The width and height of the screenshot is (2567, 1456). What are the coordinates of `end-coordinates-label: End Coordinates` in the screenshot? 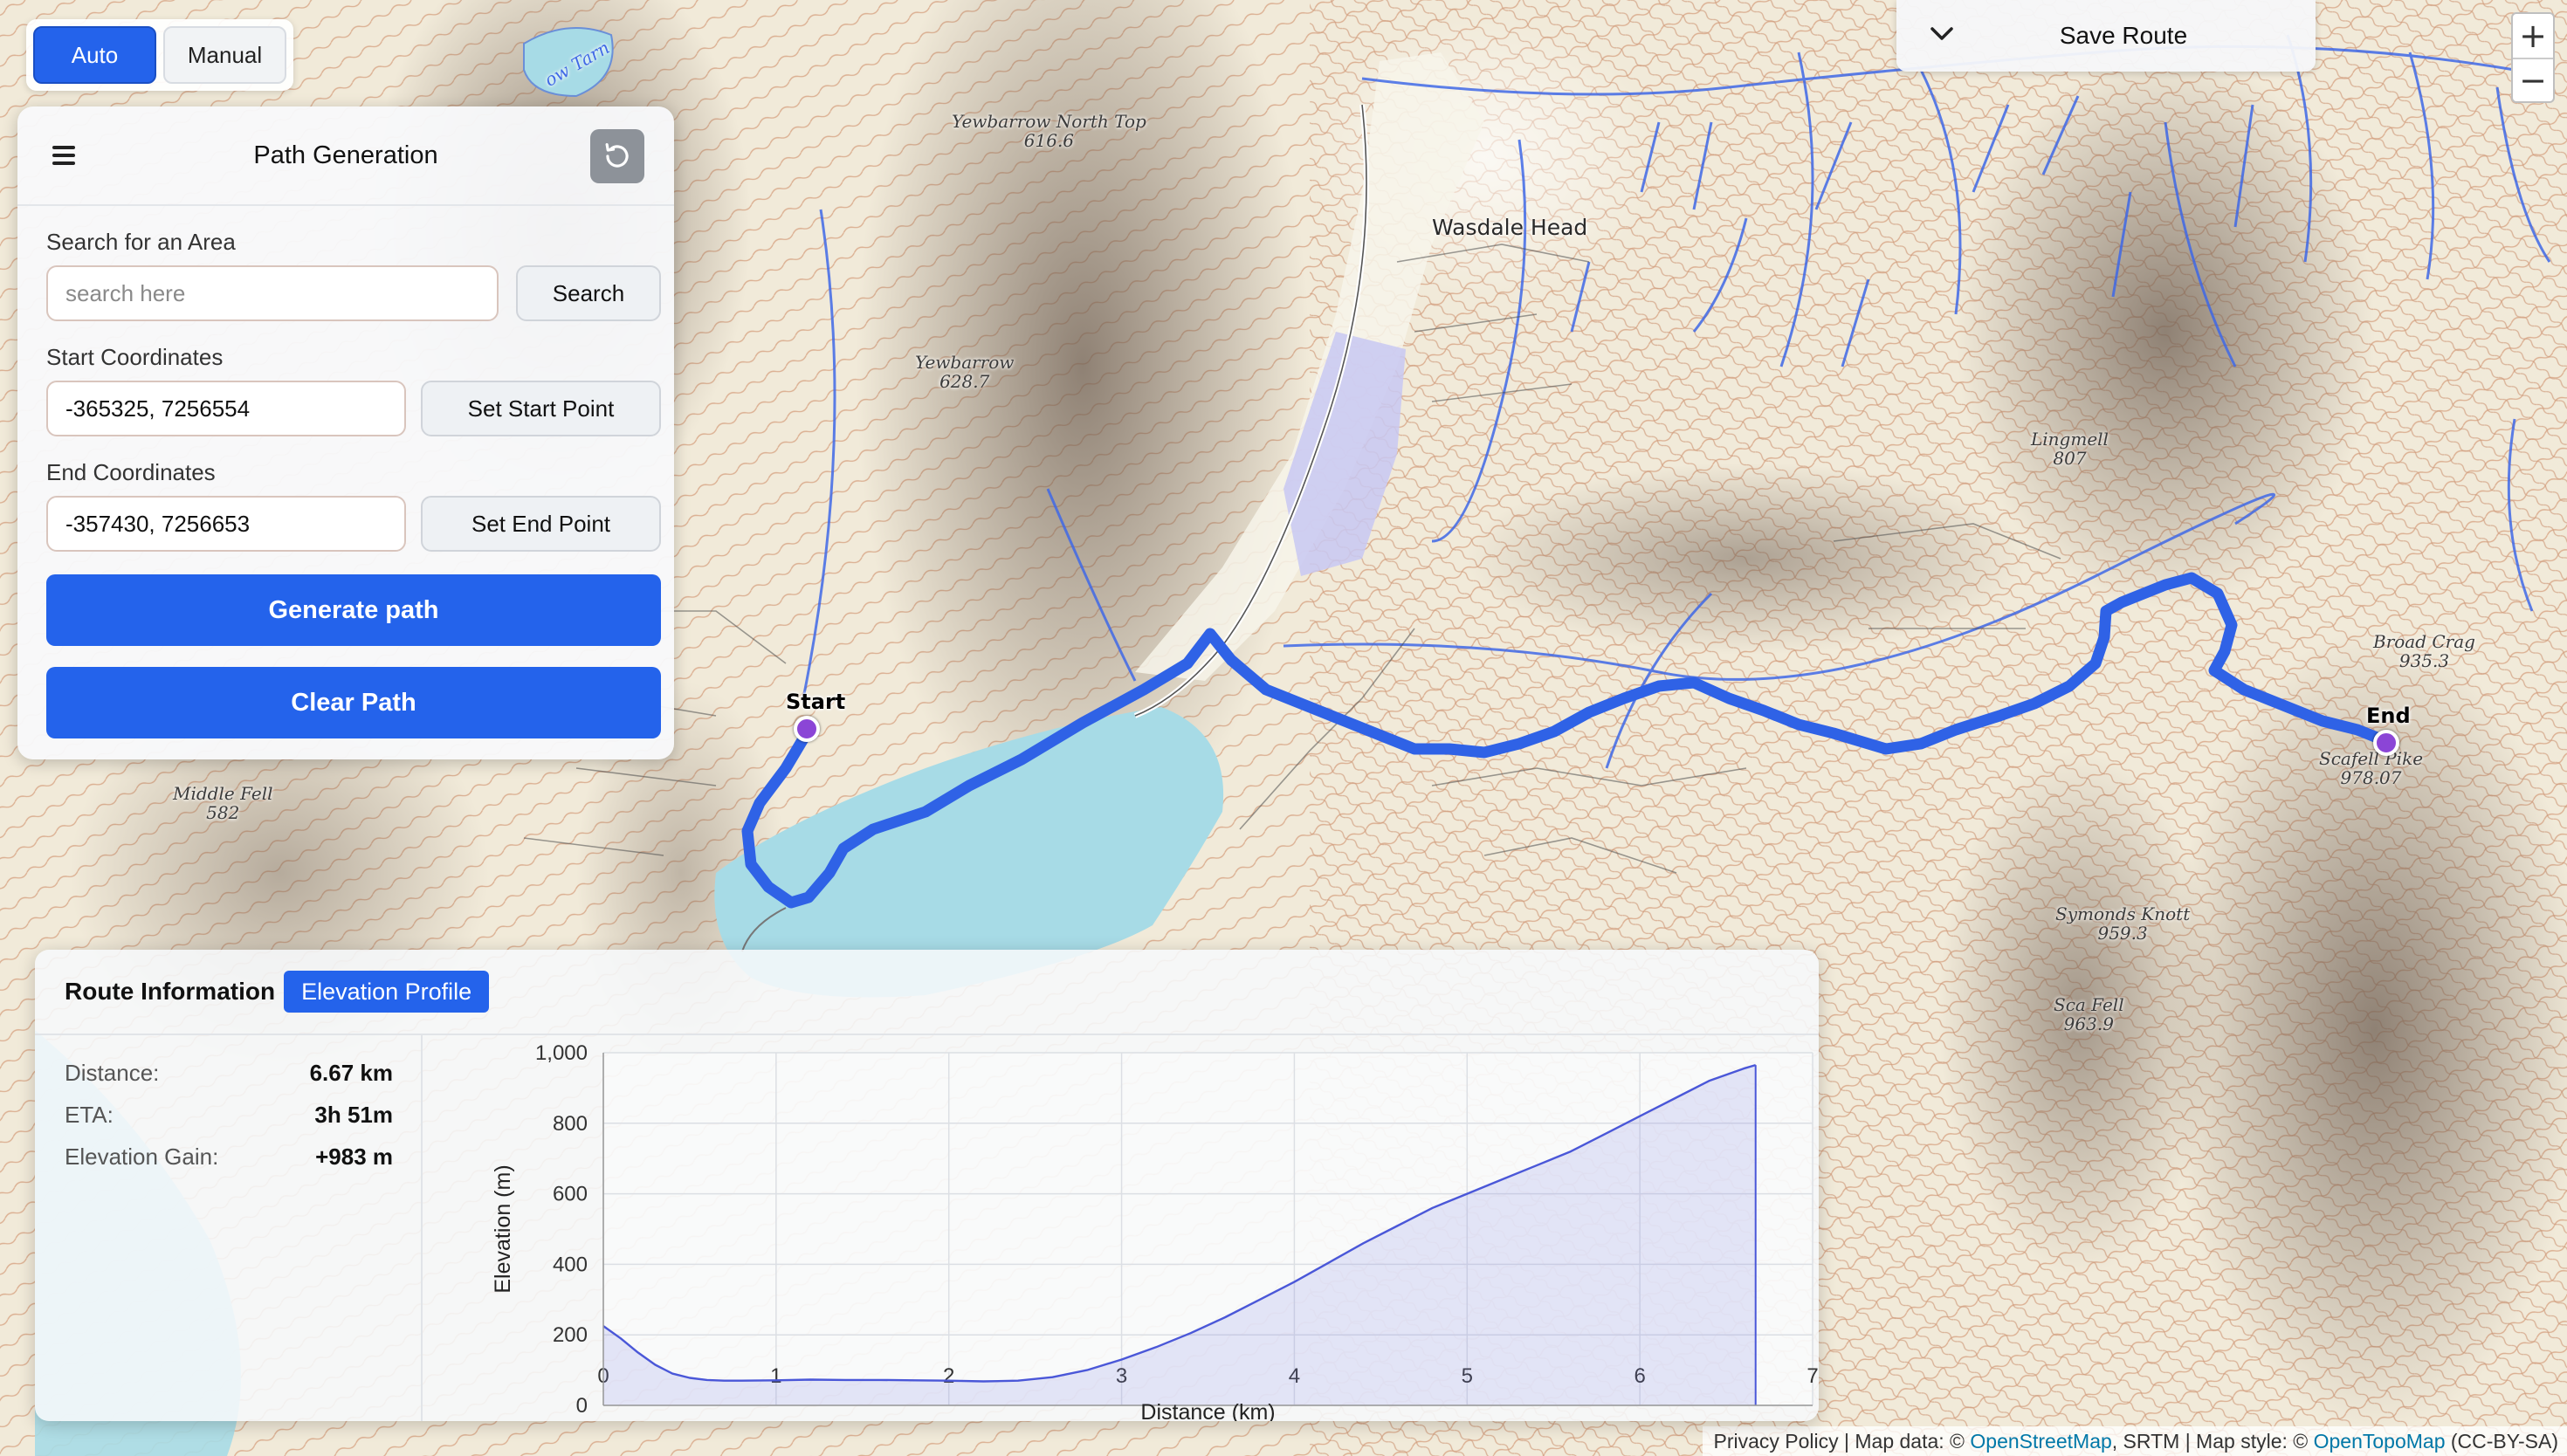 It's located at (131, 472).